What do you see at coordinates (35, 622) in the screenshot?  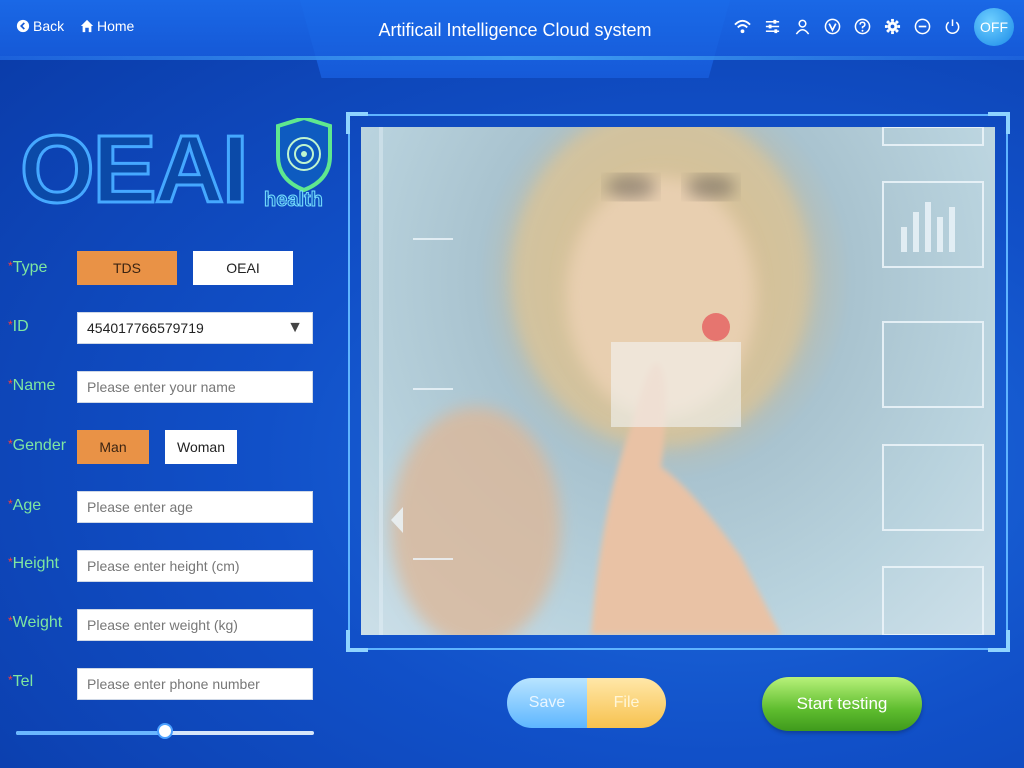 I see `weight-label: *Weight` at bounding box center [35, 622].